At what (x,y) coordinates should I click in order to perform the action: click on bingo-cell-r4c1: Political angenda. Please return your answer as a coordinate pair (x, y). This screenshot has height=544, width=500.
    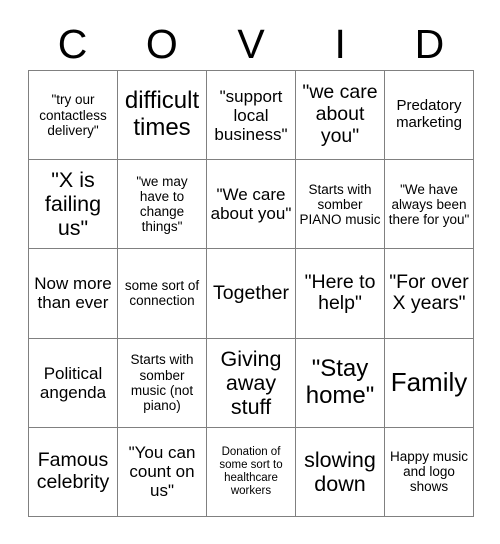
    Looking at the image, I should click on (73, 383).